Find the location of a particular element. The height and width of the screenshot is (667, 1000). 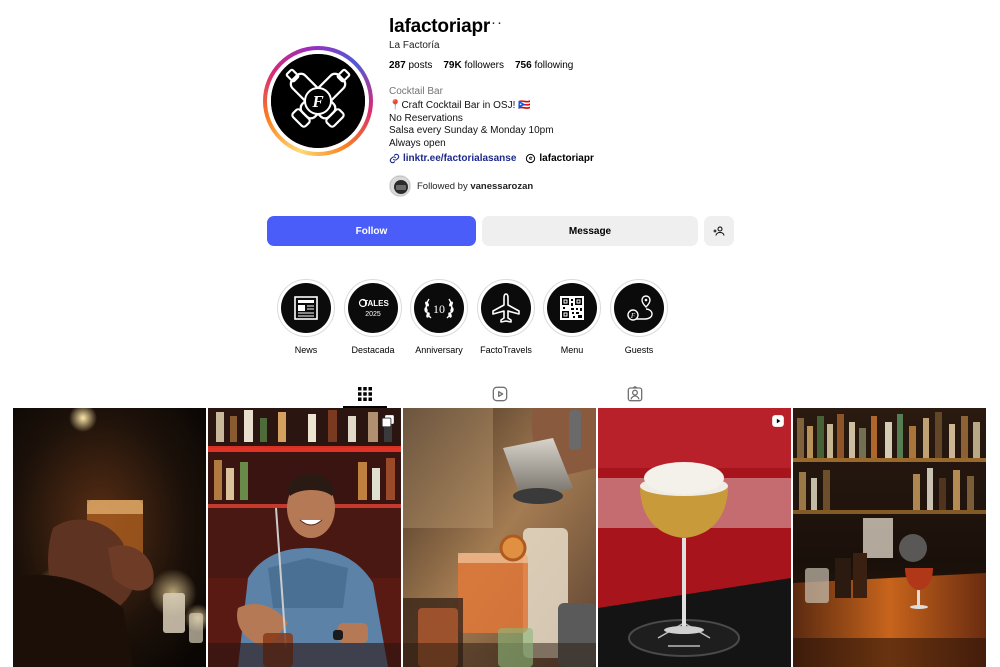

bio-line: No Reservations is located at coordinates (426, 118).